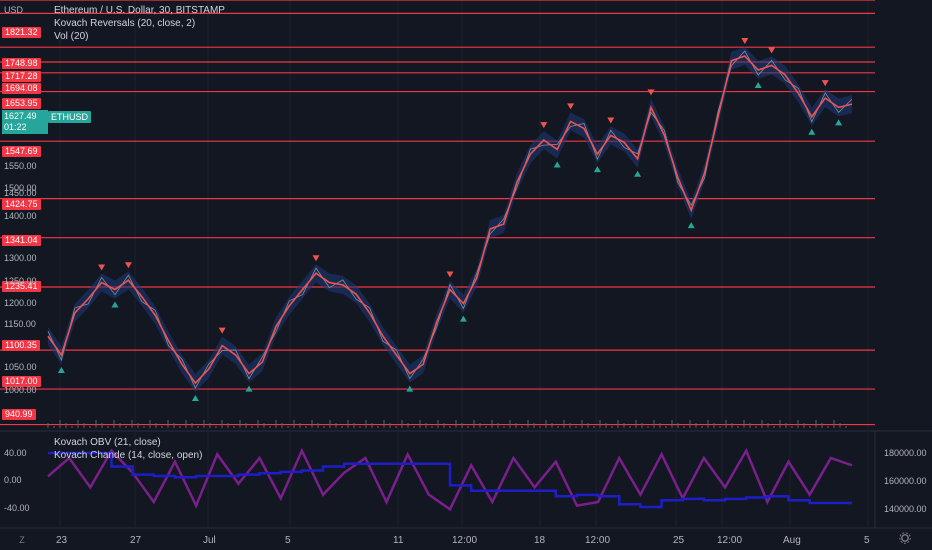 The width and height of the screenshot is (932, 550). I want to click on indicator-kovach-reversals: Kovach Reversals (20, close, 2), so click(124, 23).